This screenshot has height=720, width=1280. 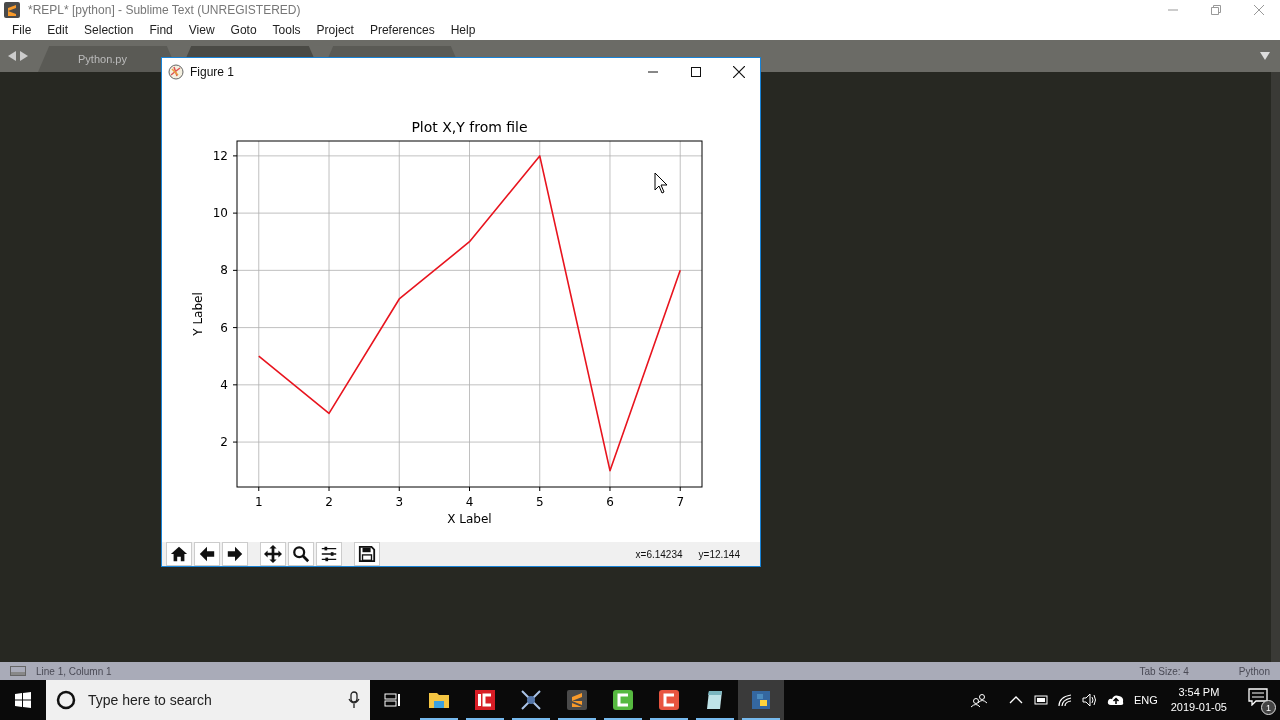 I want to click on tick-label: 1, so click(x=258, y=502).